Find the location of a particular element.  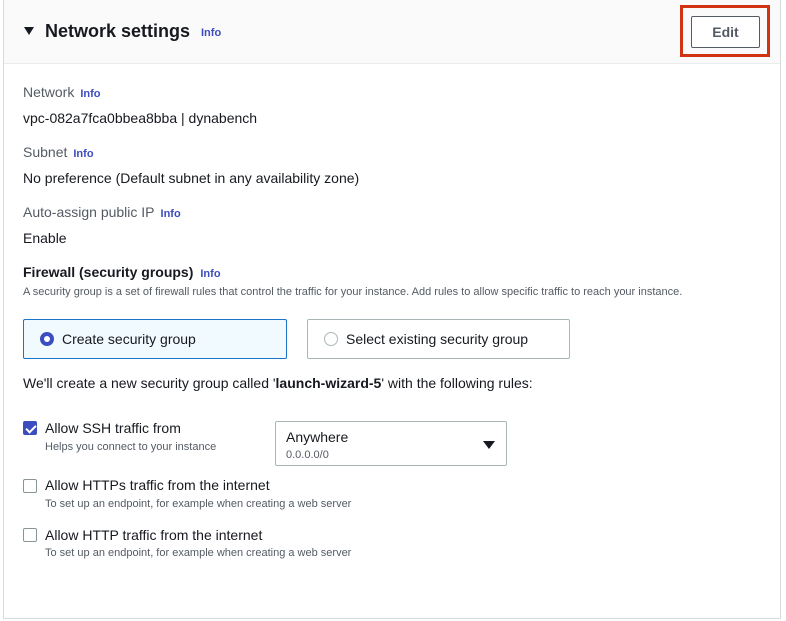

ssh-source-select: Anywhere 0.0.0.0/0 is located at coordinates (391, 443).